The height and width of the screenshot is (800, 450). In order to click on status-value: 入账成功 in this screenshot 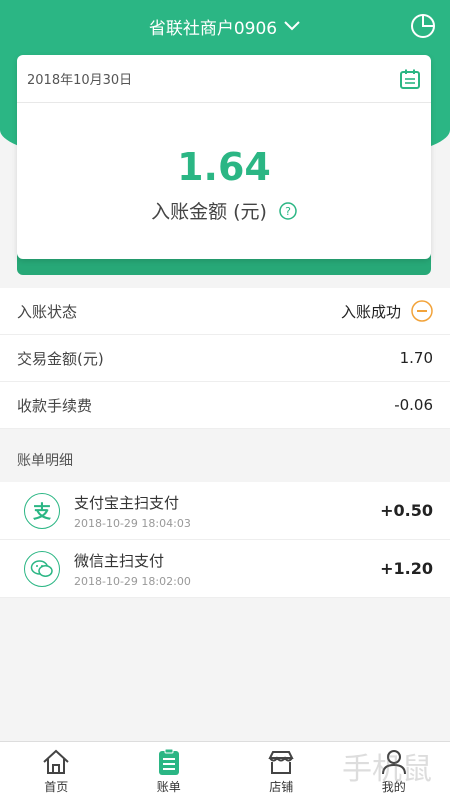, I will do `click(370, 311)`.